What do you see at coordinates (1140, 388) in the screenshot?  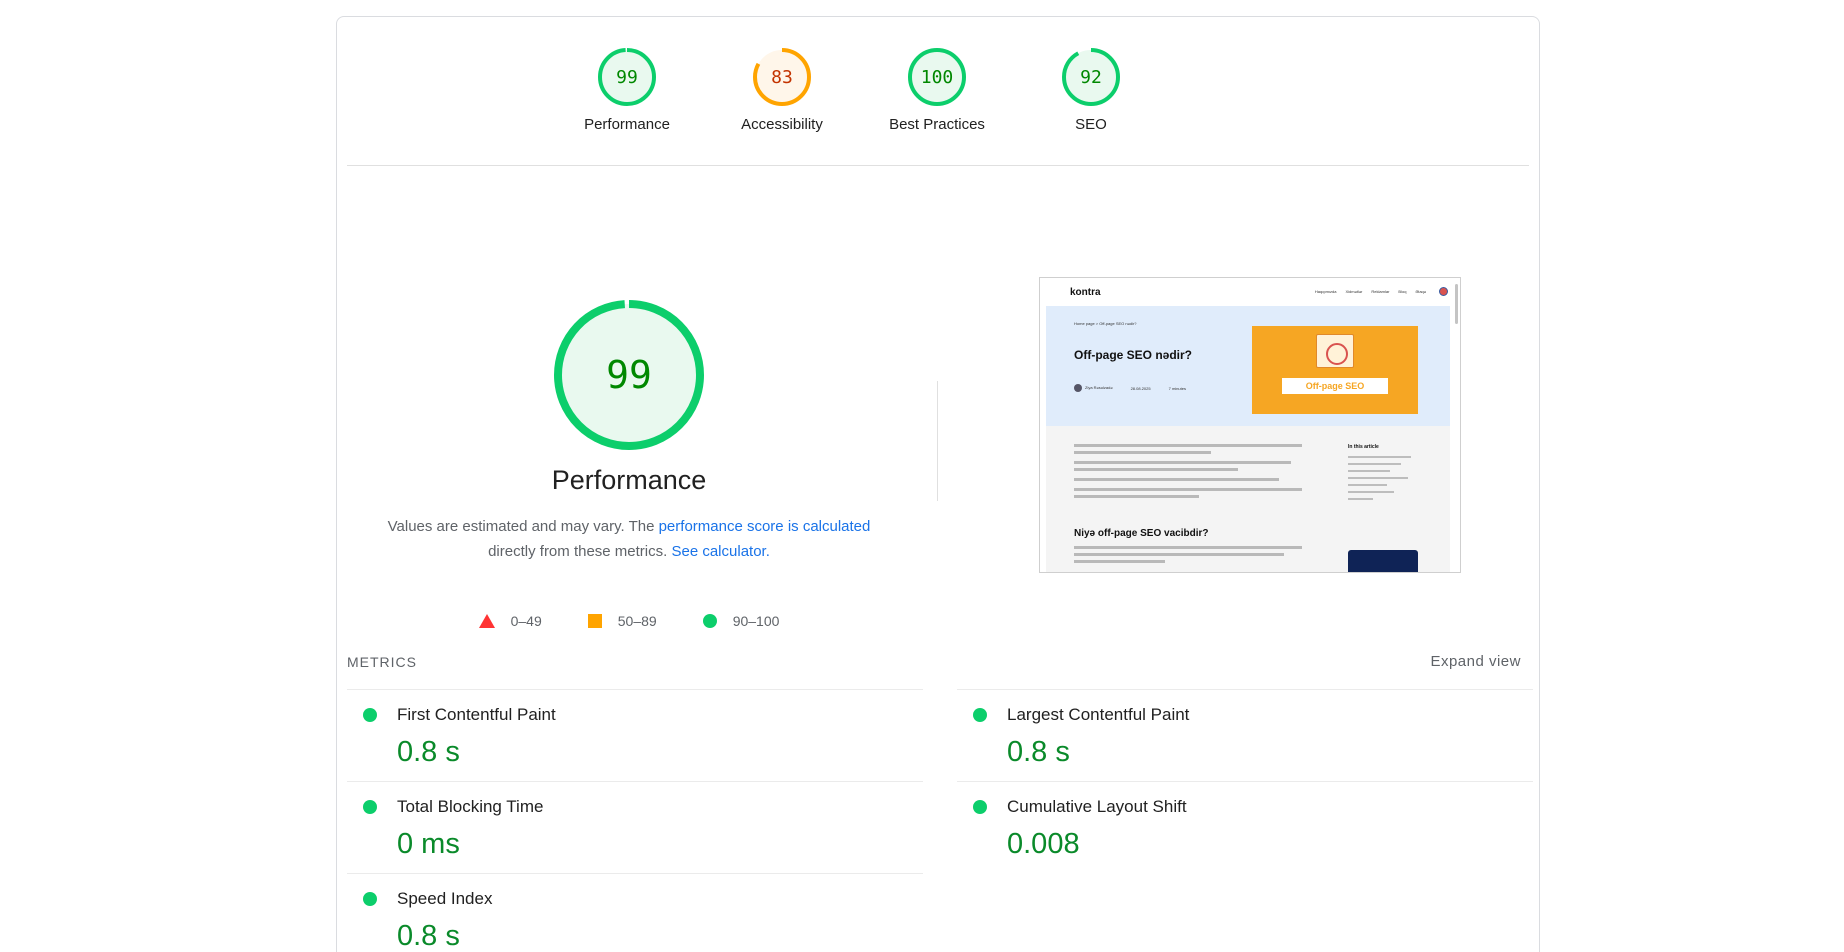 I see `thumb-date: 28.08.2025` at bounding box center [1140, 388].